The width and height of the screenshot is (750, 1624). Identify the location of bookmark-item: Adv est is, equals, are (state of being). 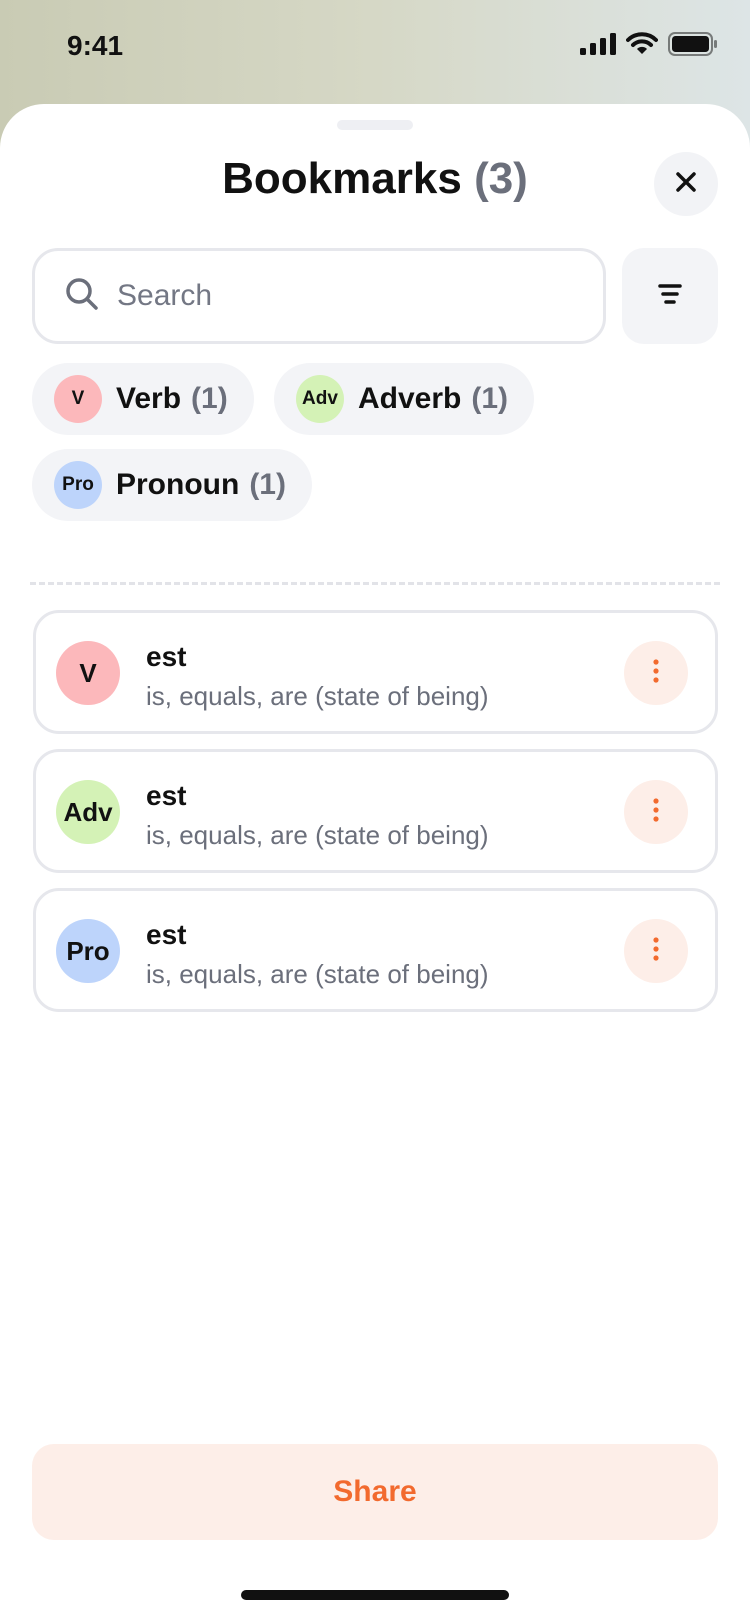
(375, 811).